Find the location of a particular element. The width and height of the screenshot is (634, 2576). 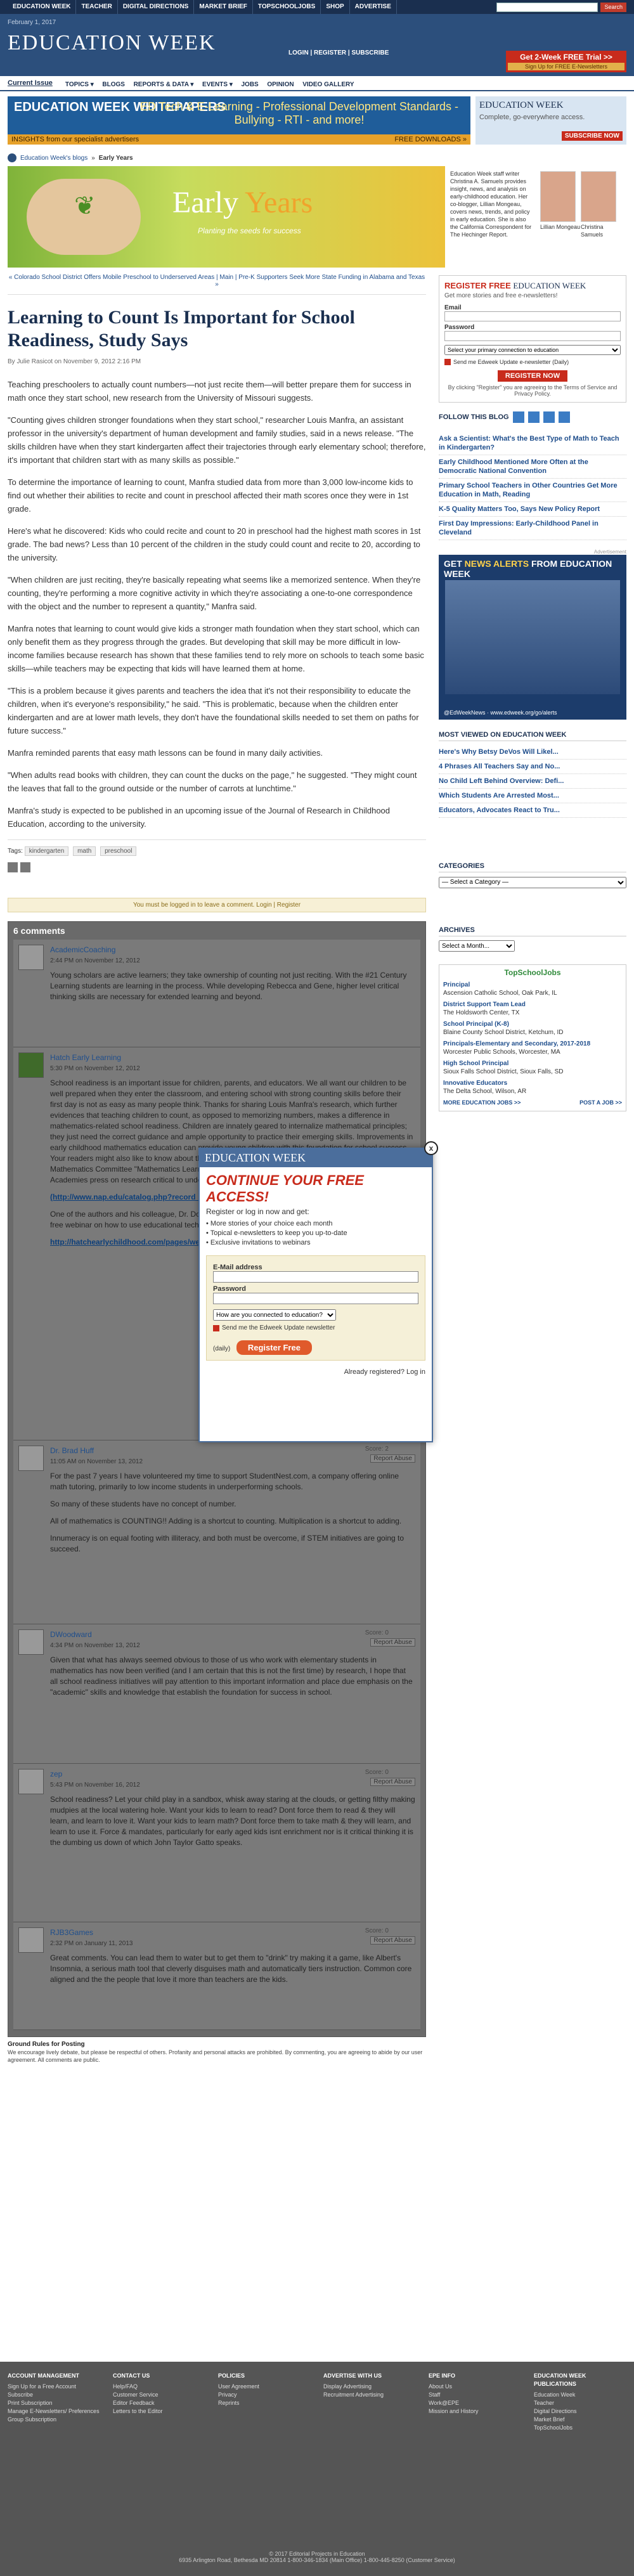

footer-link: Sign Up for a Free Account is located at coordinates (54, 2387).